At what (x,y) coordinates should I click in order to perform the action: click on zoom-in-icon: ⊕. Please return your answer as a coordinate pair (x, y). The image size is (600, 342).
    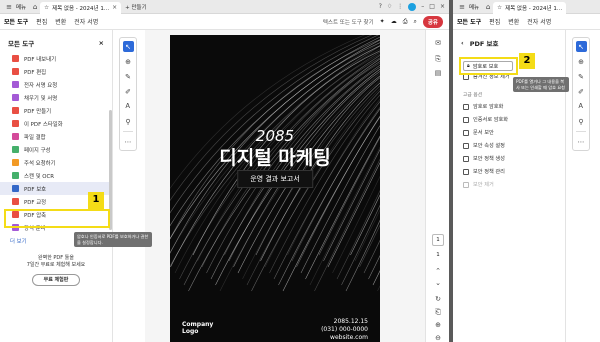
    Looking at the image, I should click on (438, 325).